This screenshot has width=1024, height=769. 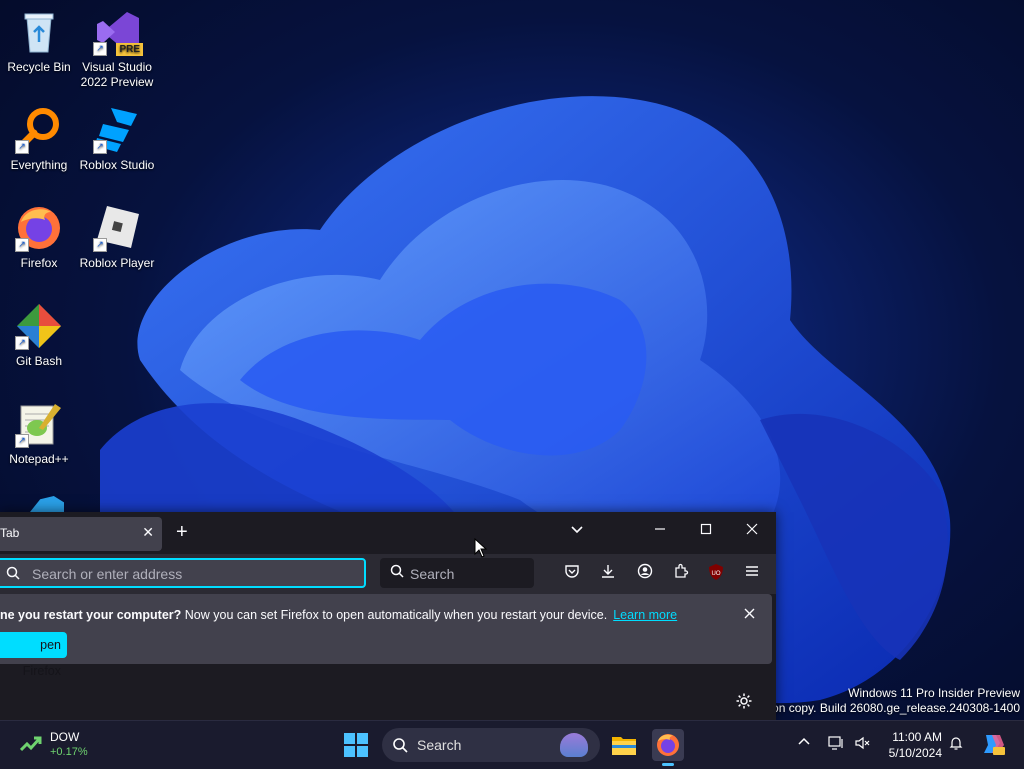 What do you see at coordinates (39, 67) in the screenshot?
I see `desktop-icon-label: Recycle Bin` at bounding box center [39, 67].